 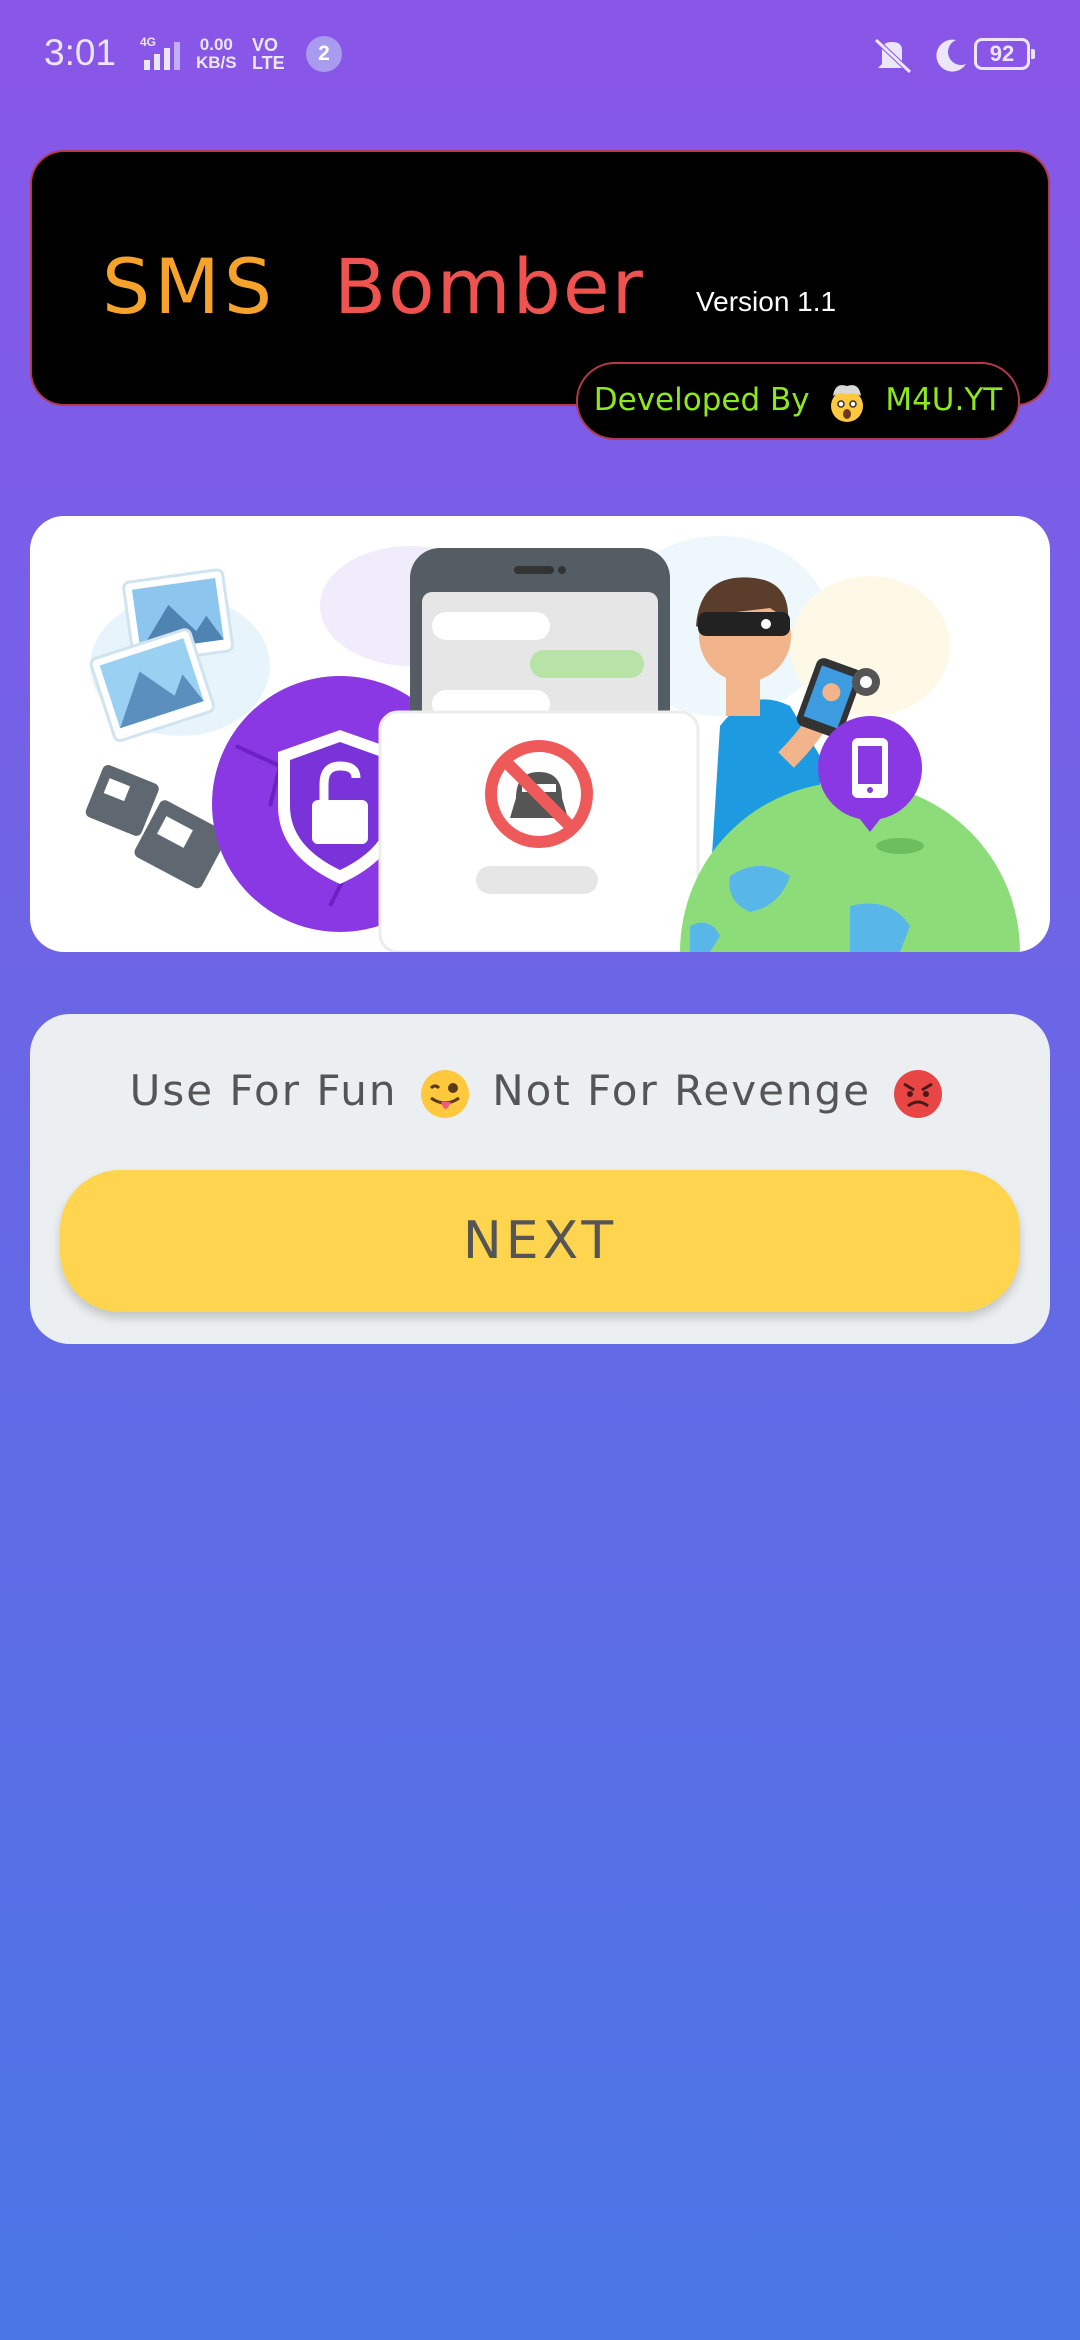 I want to click on no-spy-icon, so click(x=539, y=831).